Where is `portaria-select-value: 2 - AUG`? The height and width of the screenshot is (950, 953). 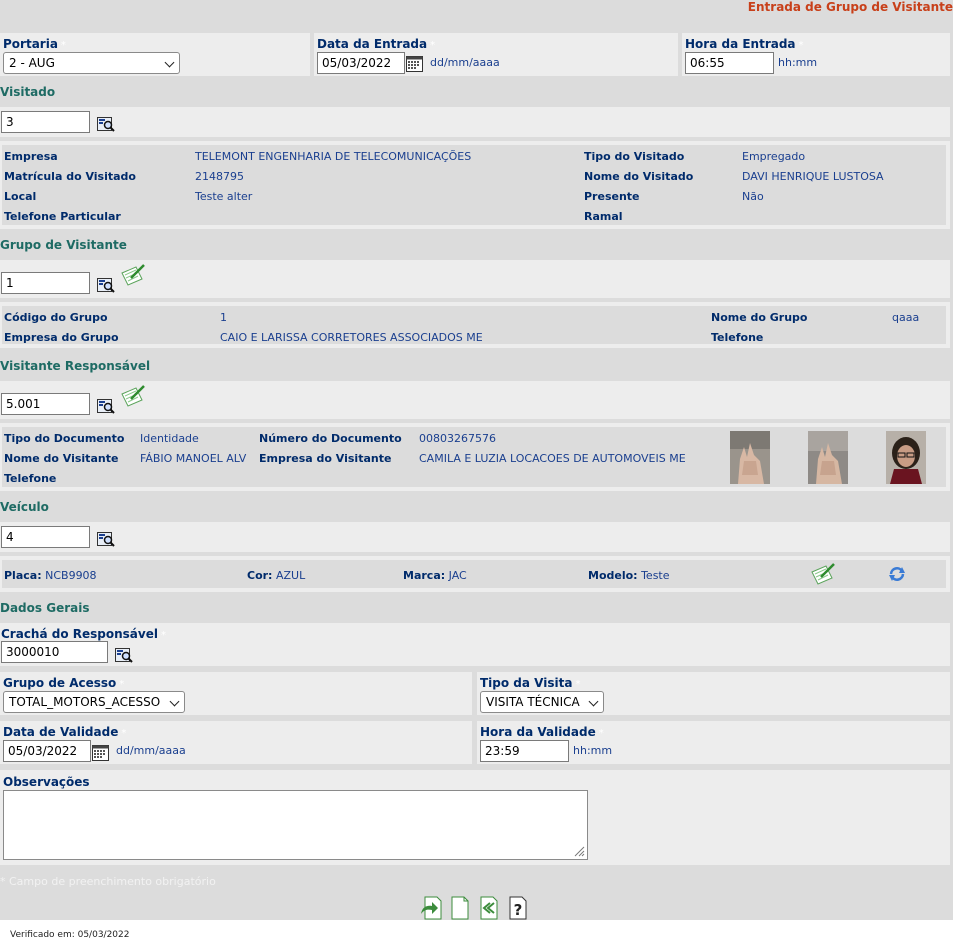 portaria-select-value: 2 - AUG is located at coordinates (32, 63).